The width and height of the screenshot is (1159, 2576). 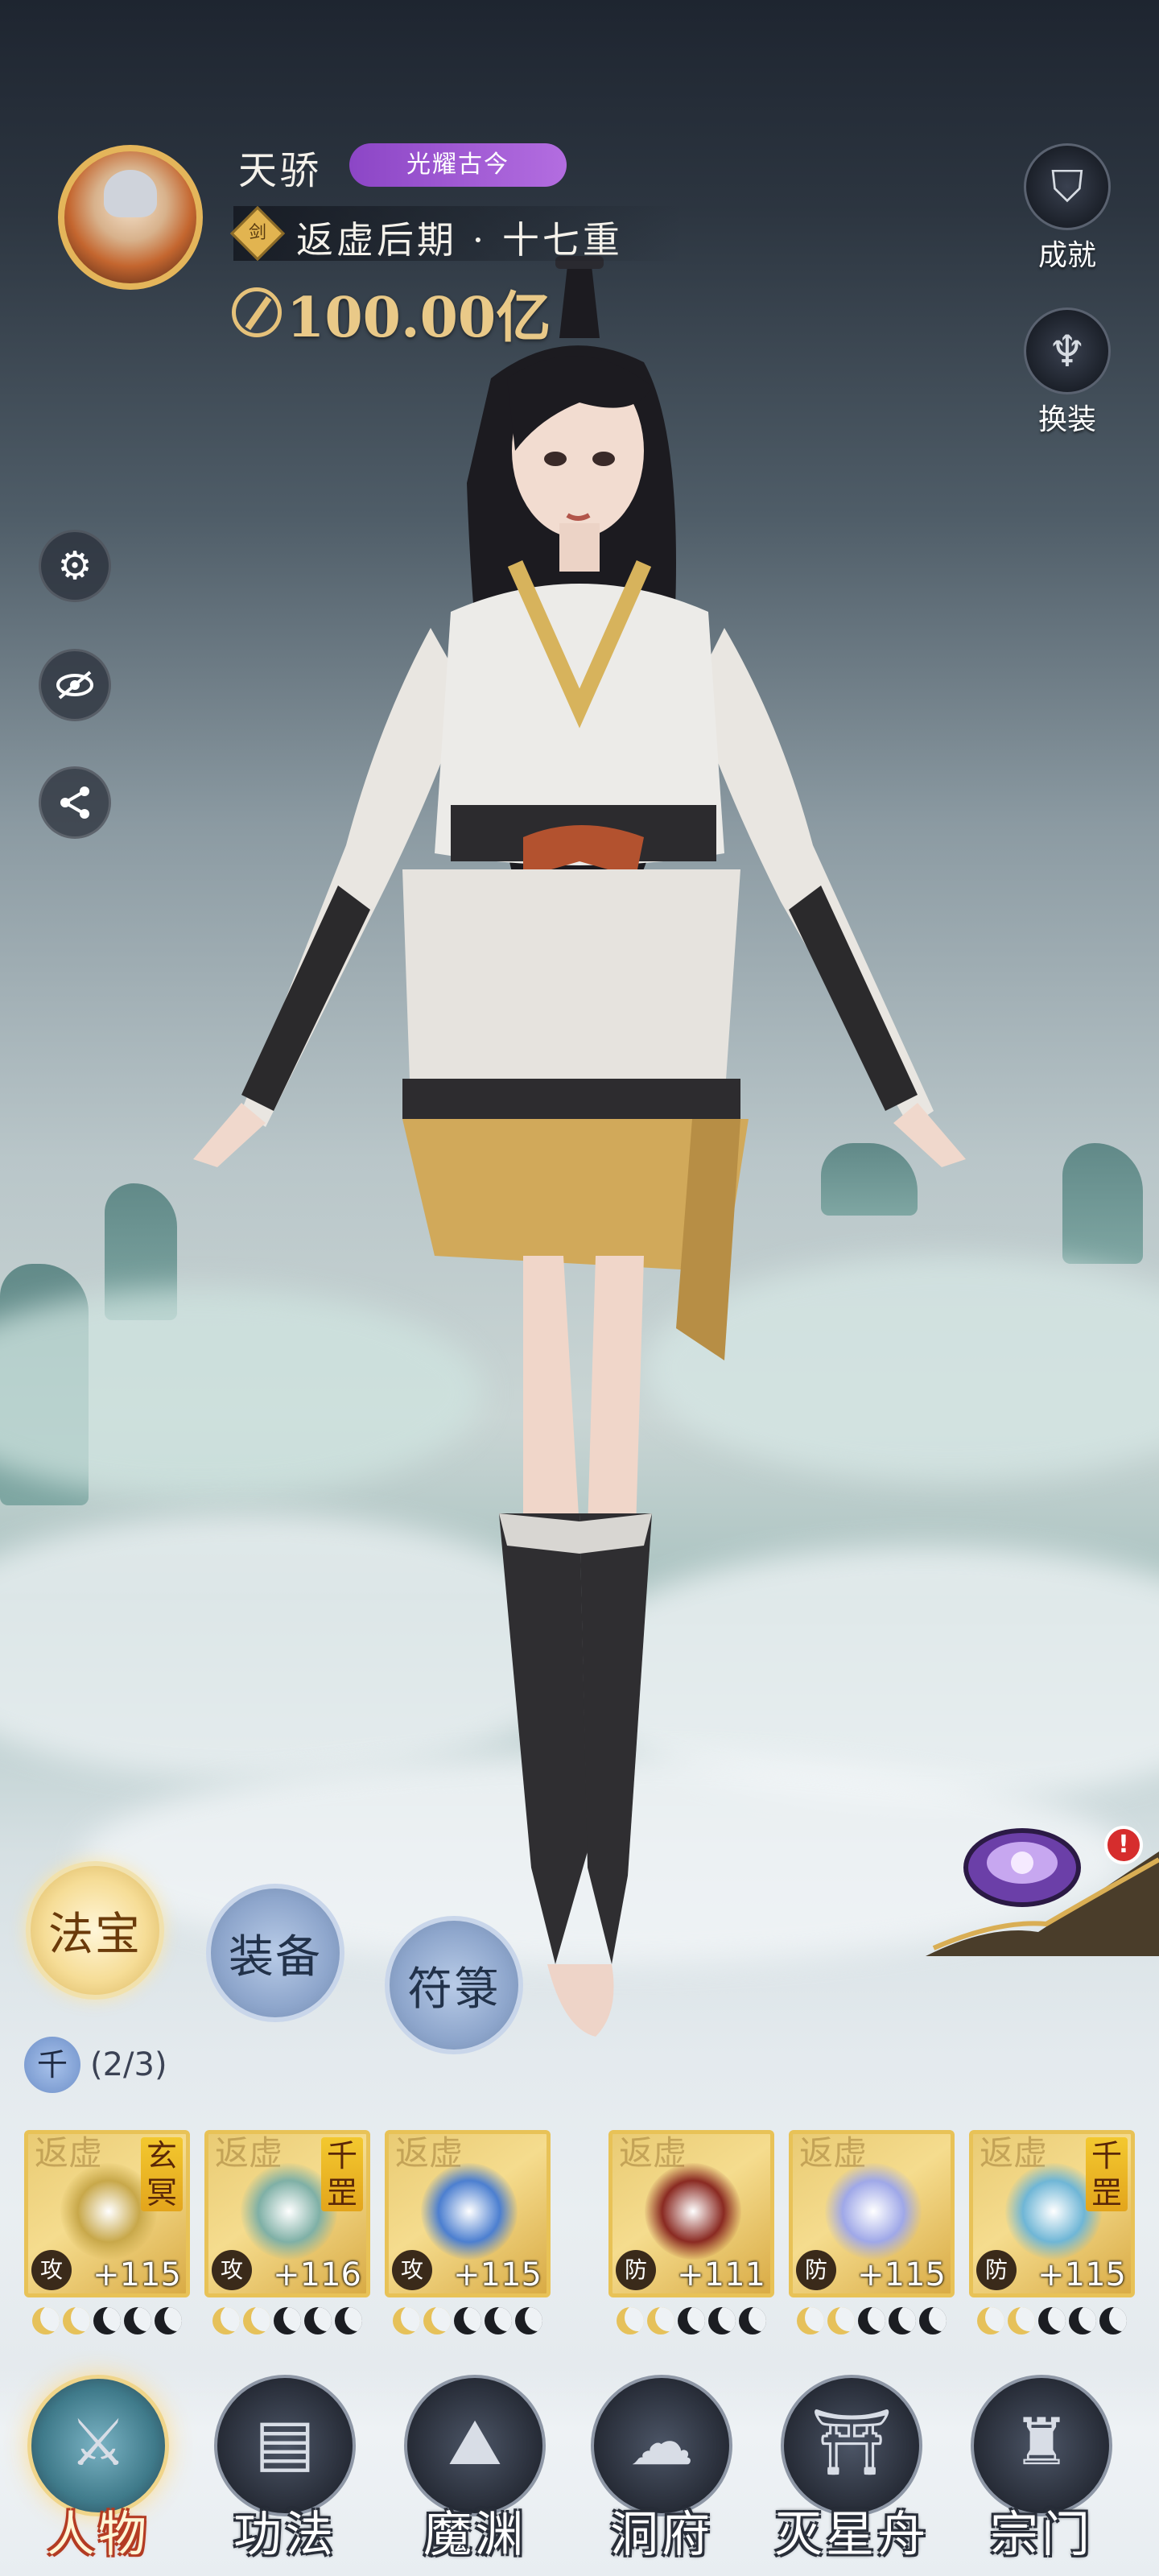 What do you see at coordinates (98, 2475) in the screenshot?
I see `nav-item-character: ⚔ 人物` at bounding box center [98, 2475].